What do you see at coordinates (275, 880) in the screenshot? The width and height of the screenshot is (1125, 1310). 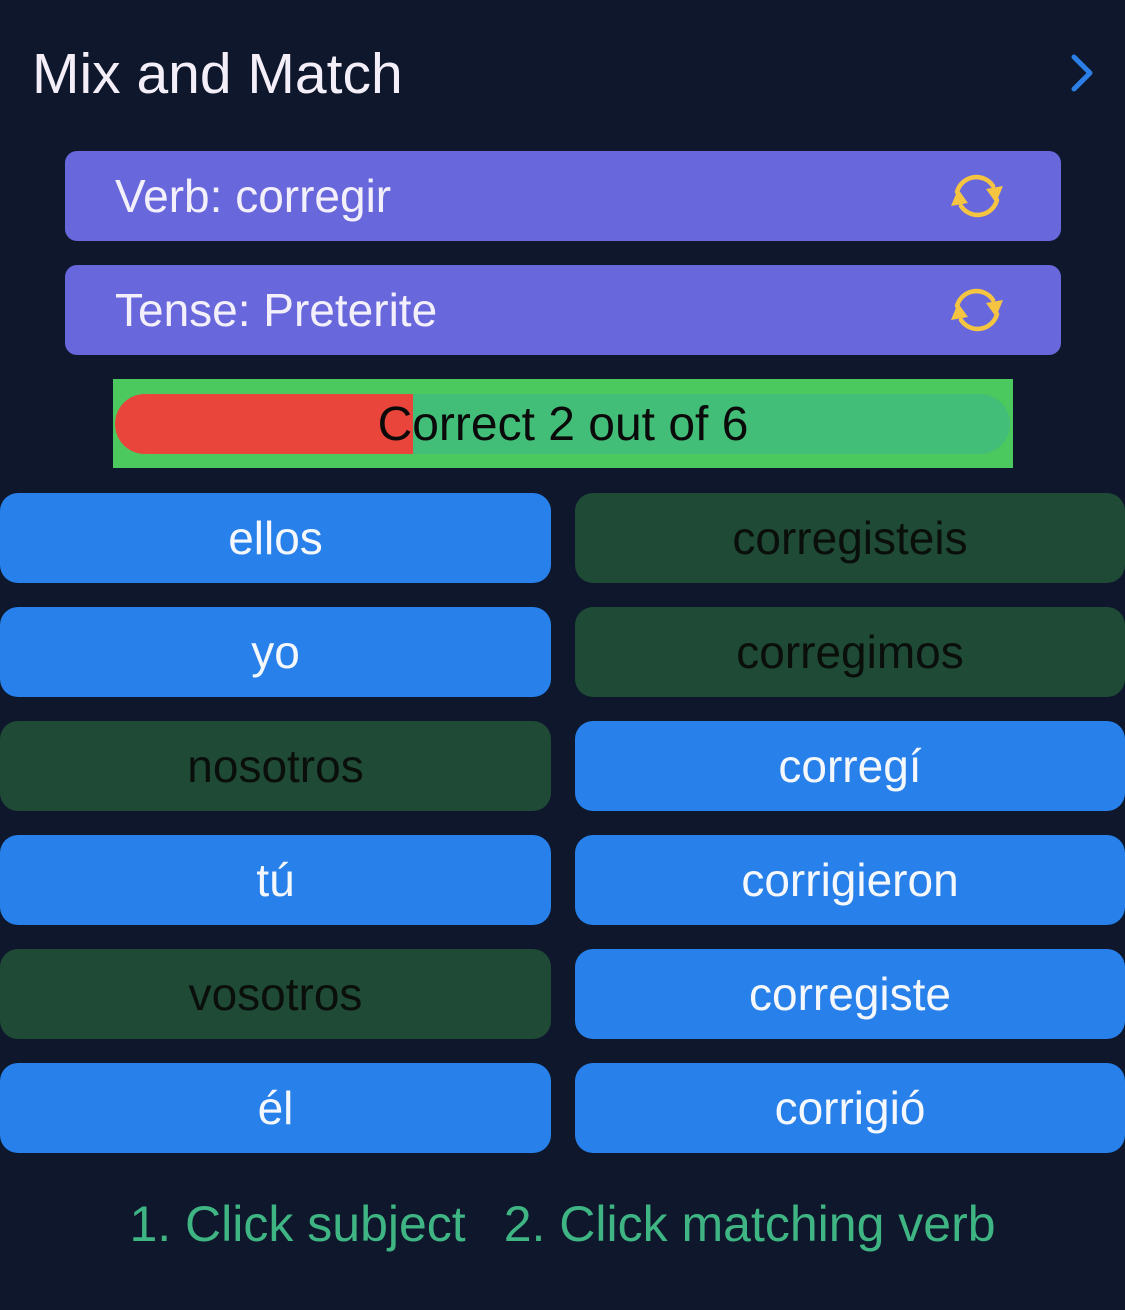 I see `subject-tile: tú` at bounding box center [275, 880].